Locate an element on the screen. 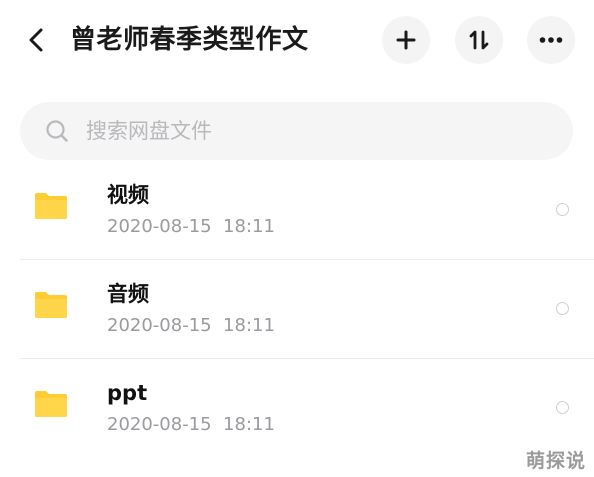 Image resolution: width=594 pixels, height=477 pixels. add-button is located at coordinates (406, 40).